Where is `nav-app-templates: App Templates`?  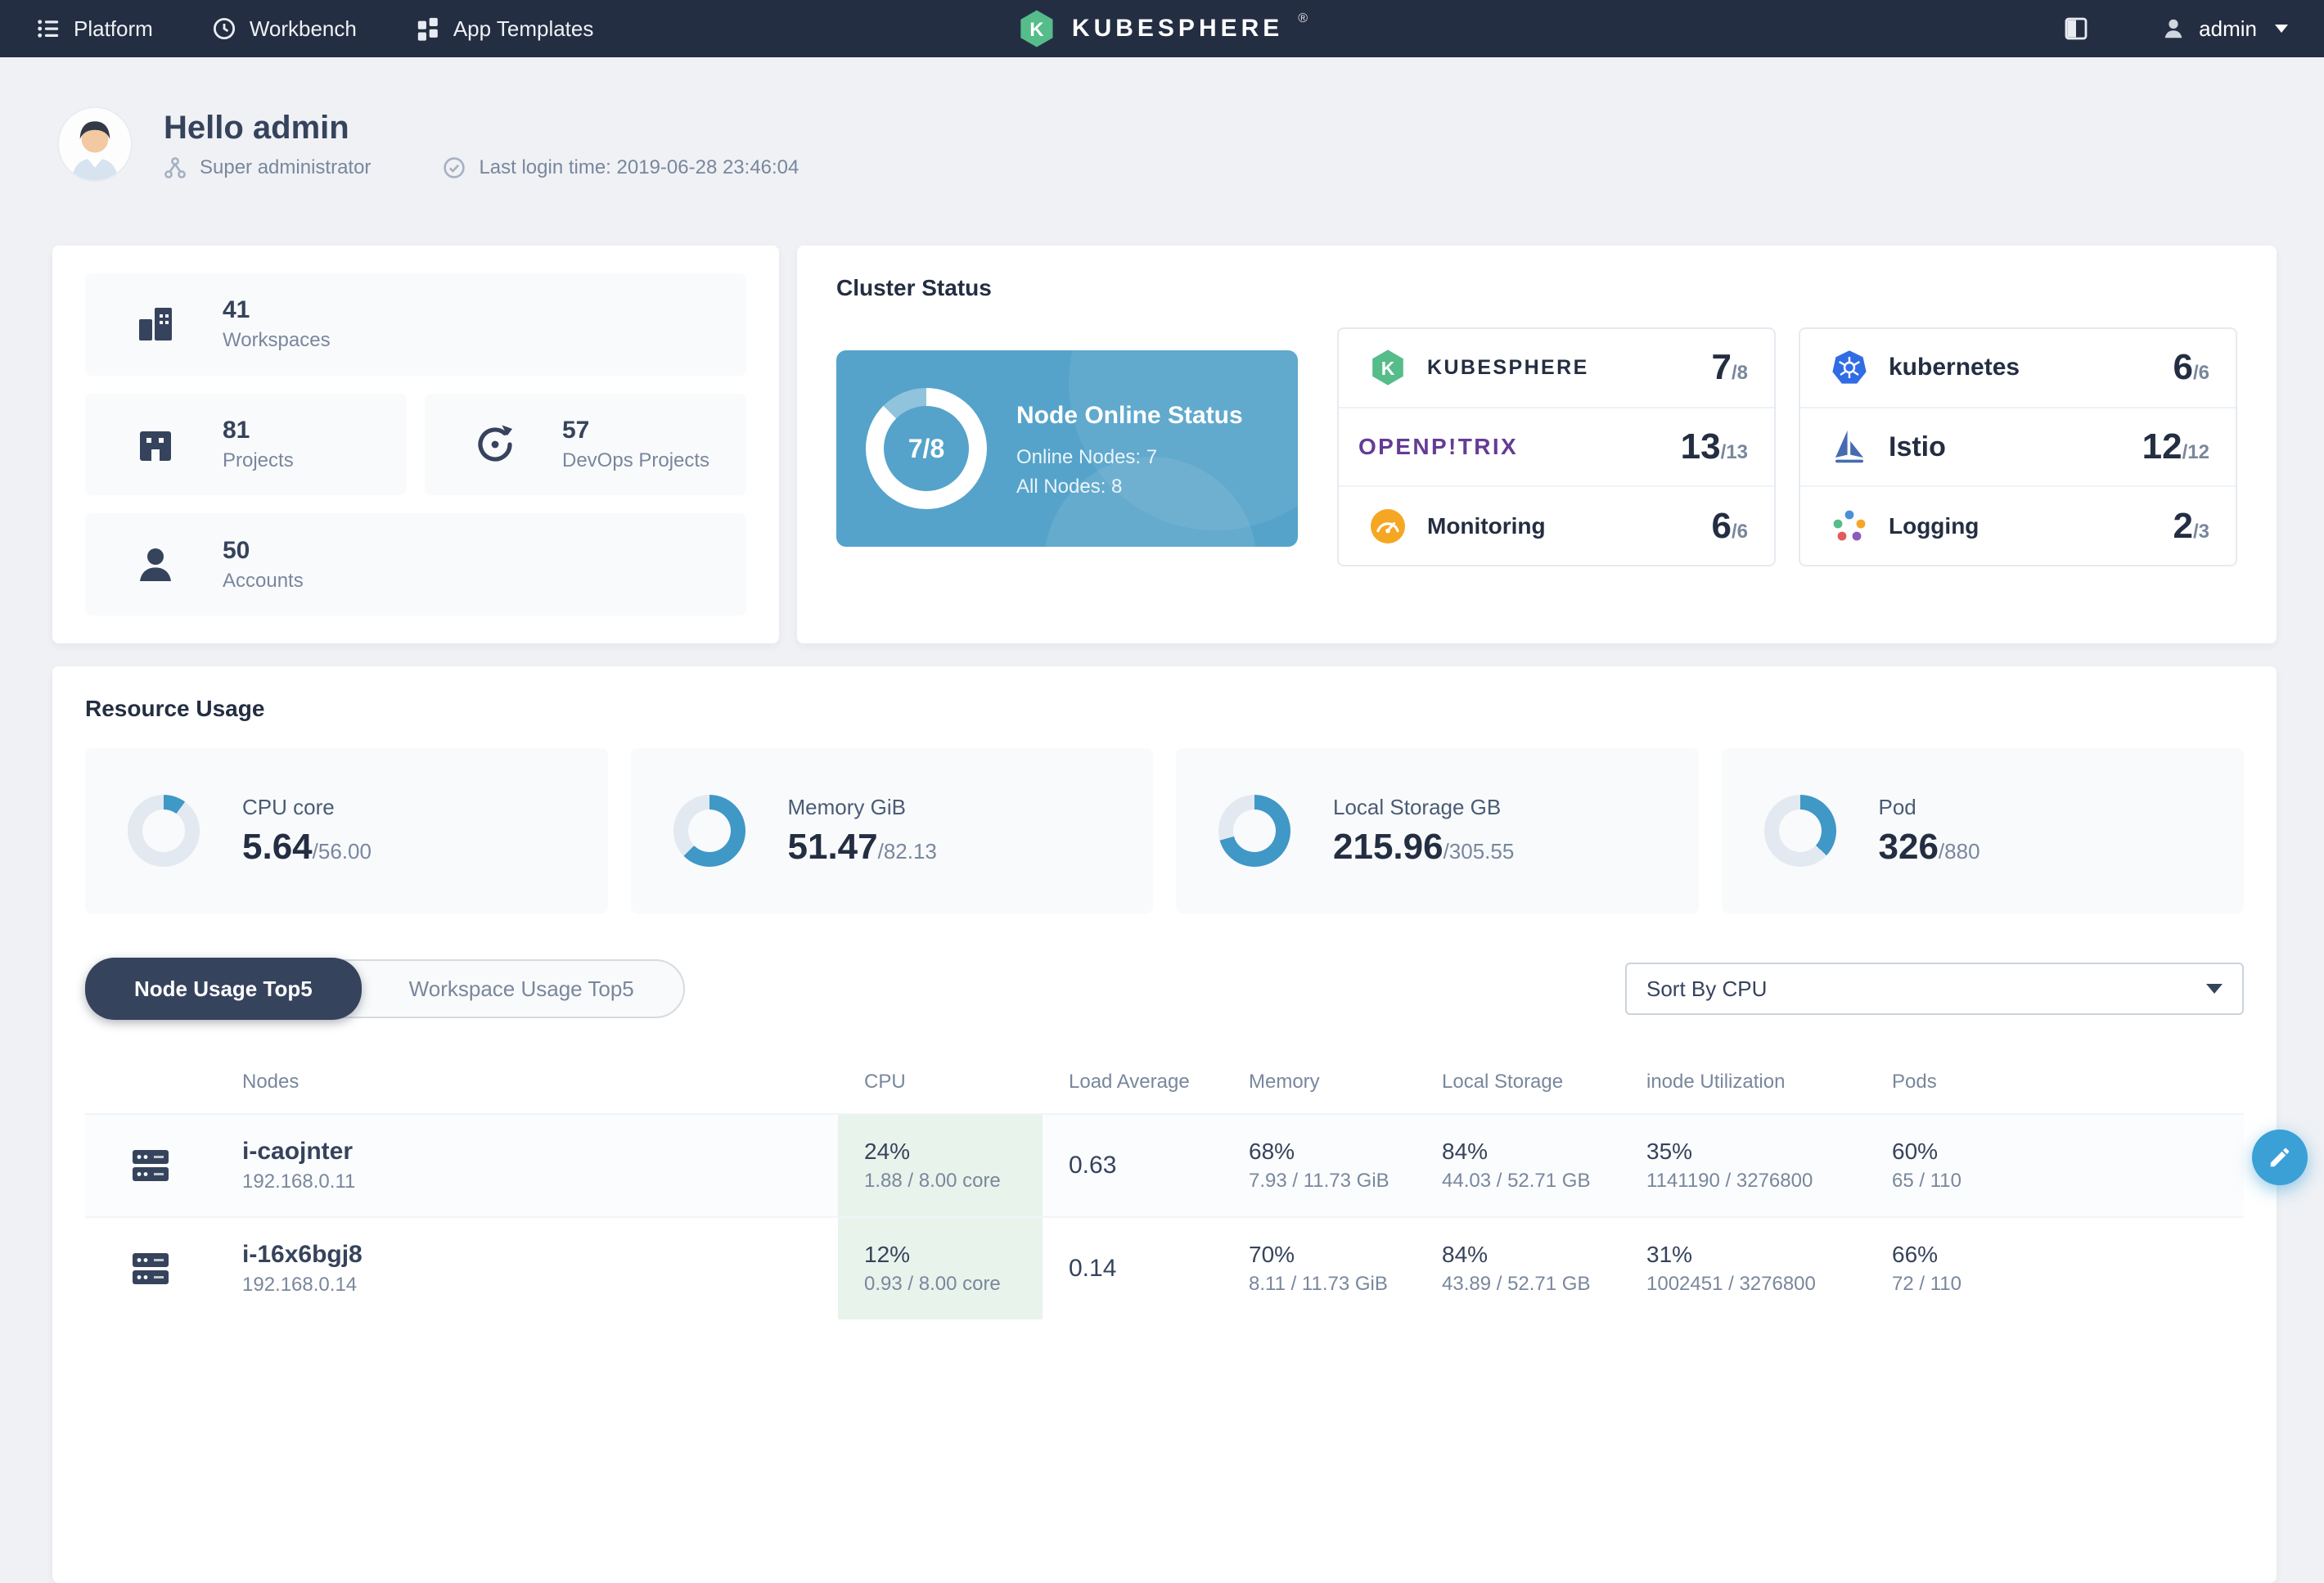
nav-app-templates: App Templates is located at coordinates (505, 29).